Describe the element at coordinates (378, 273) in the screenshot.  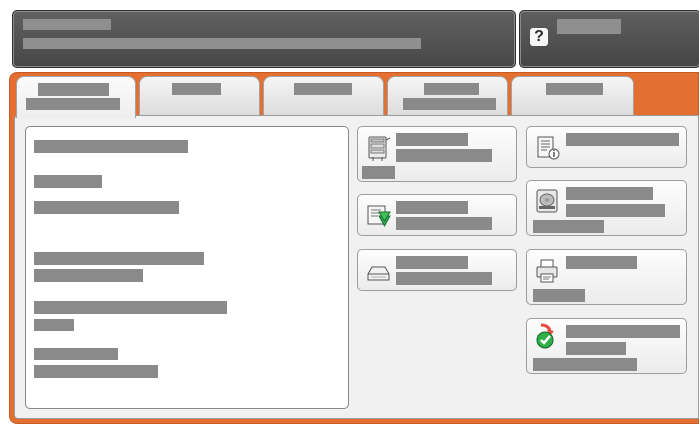
I see `scanner-icon` at that location.